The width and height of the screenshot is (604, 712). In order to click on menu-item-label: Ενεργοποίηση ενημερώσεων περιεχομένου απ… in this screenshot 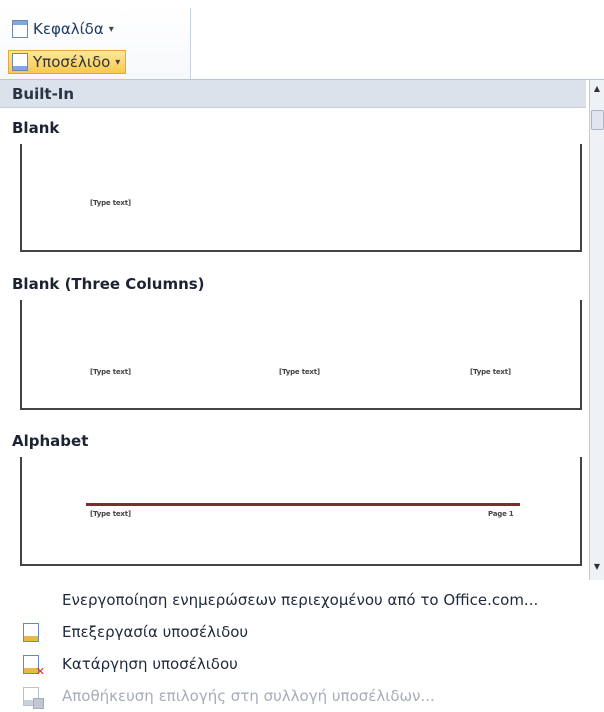, I will do `click(300, 600)`.